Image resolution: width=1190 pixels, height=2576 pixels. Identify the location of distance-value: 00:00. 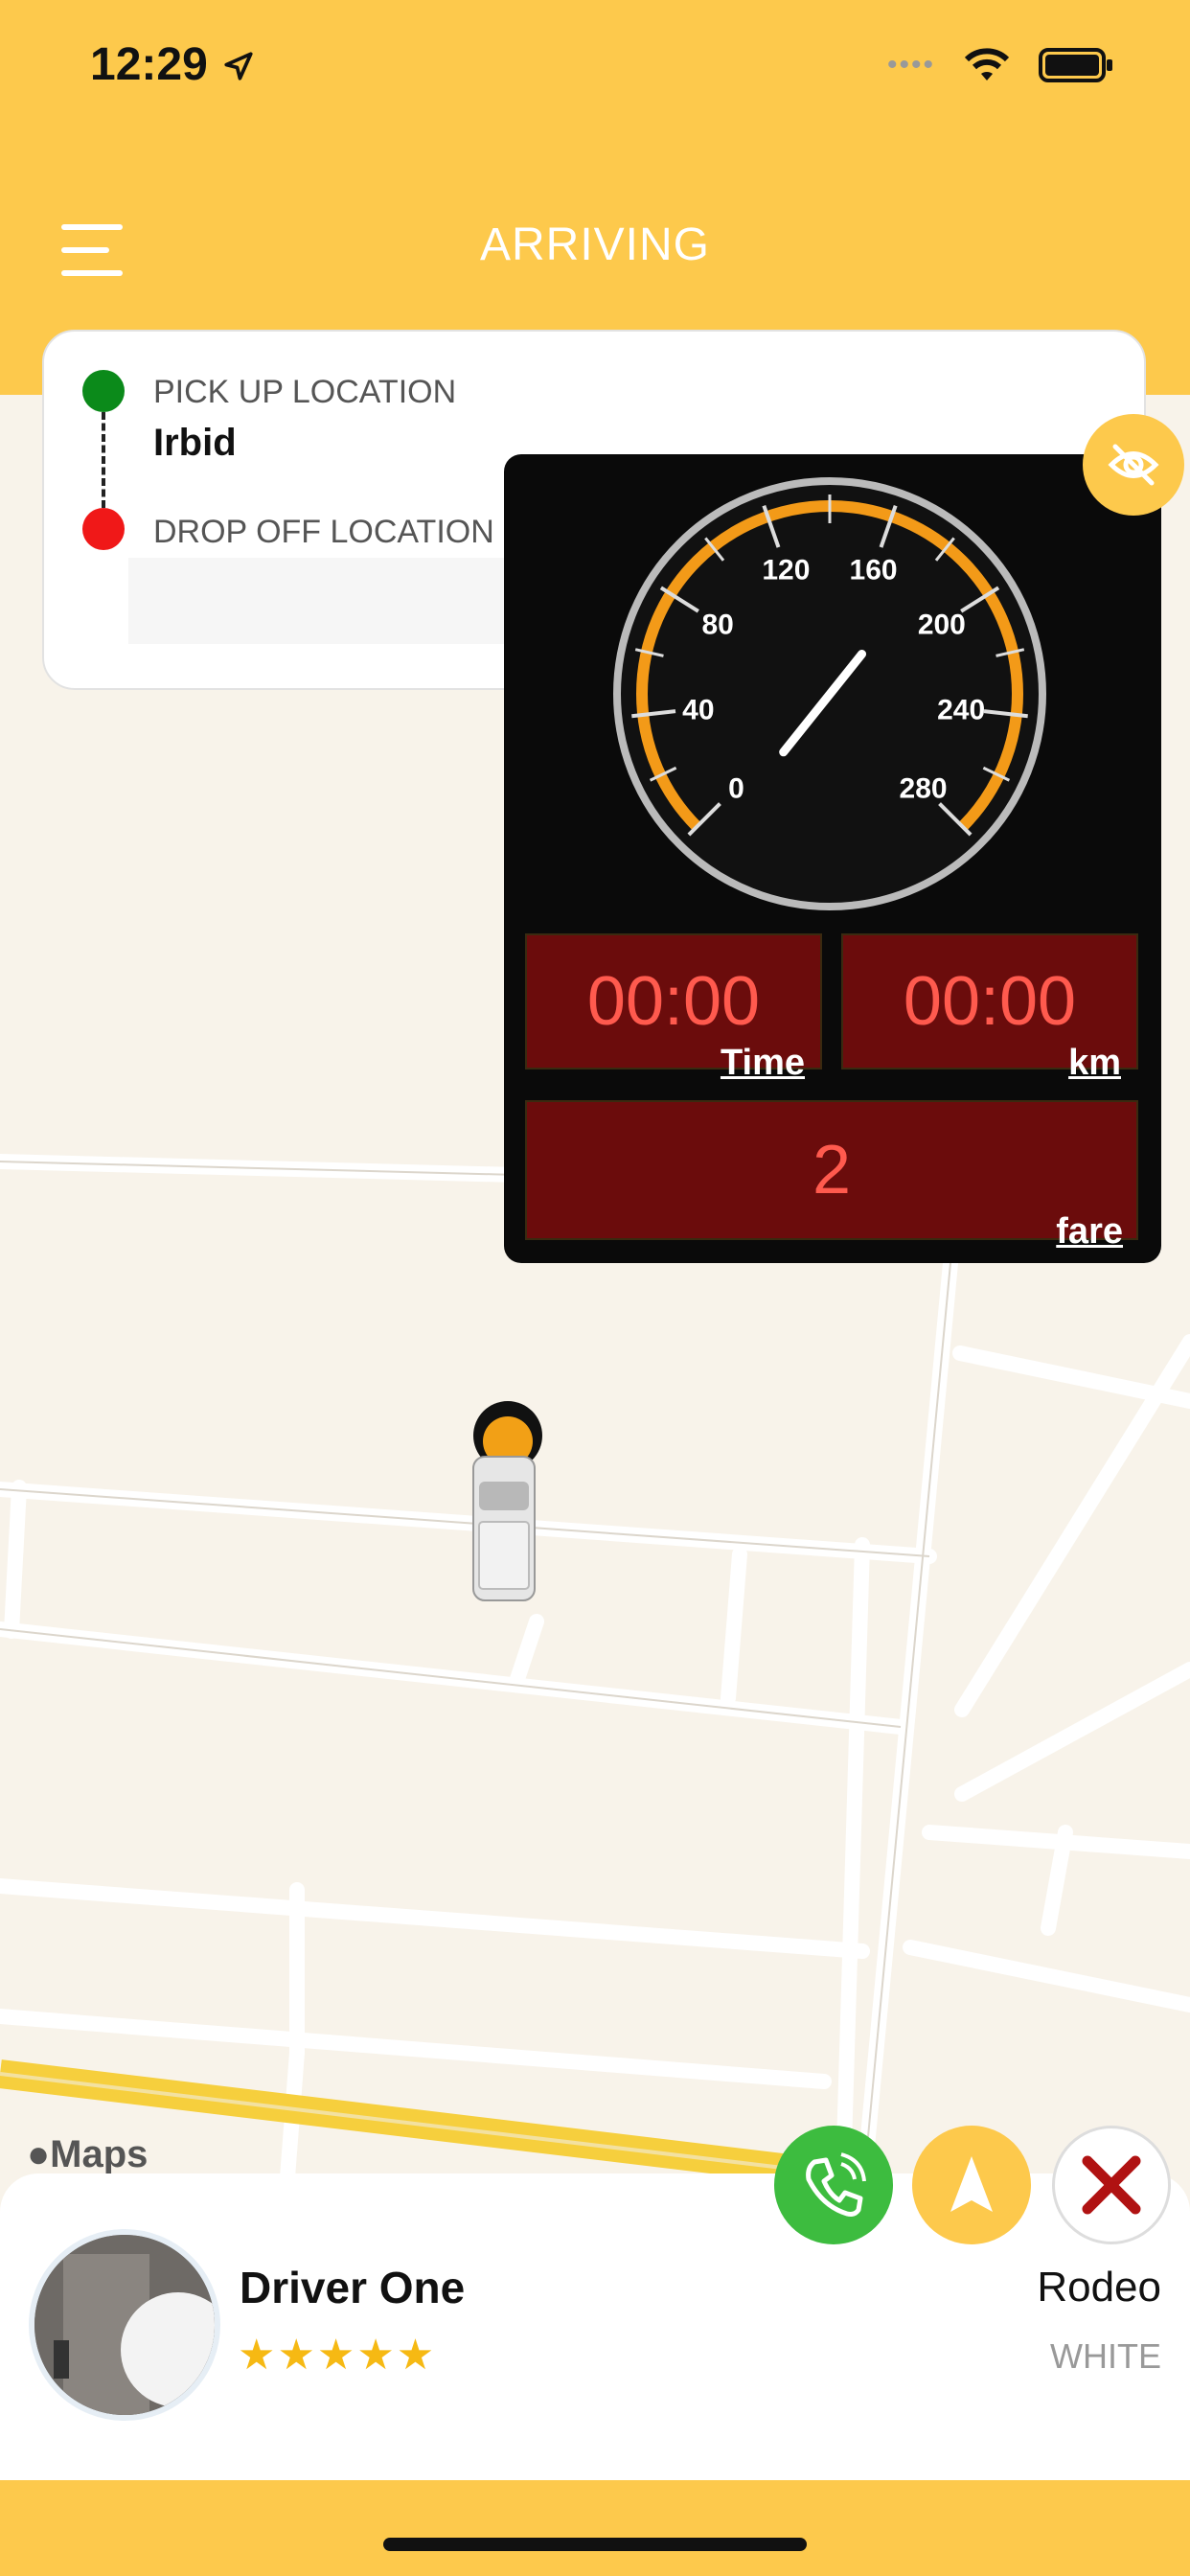
(990, 1001).